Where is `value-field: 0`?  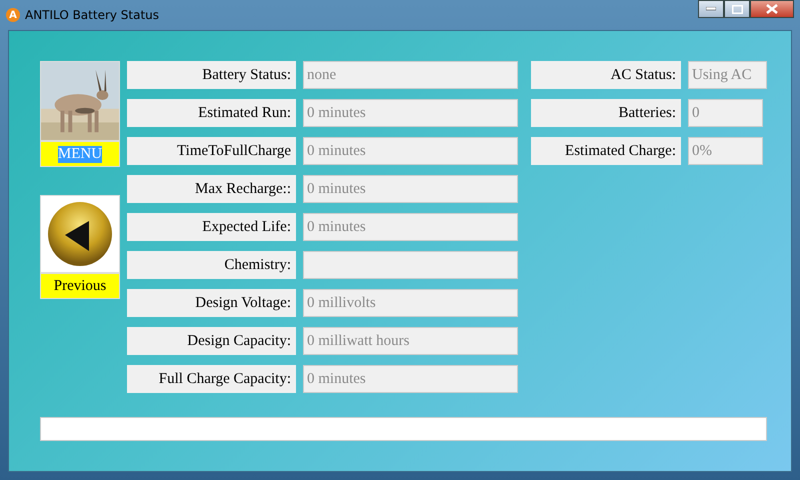 value-field: 0 is located at coordinates (725, 113).